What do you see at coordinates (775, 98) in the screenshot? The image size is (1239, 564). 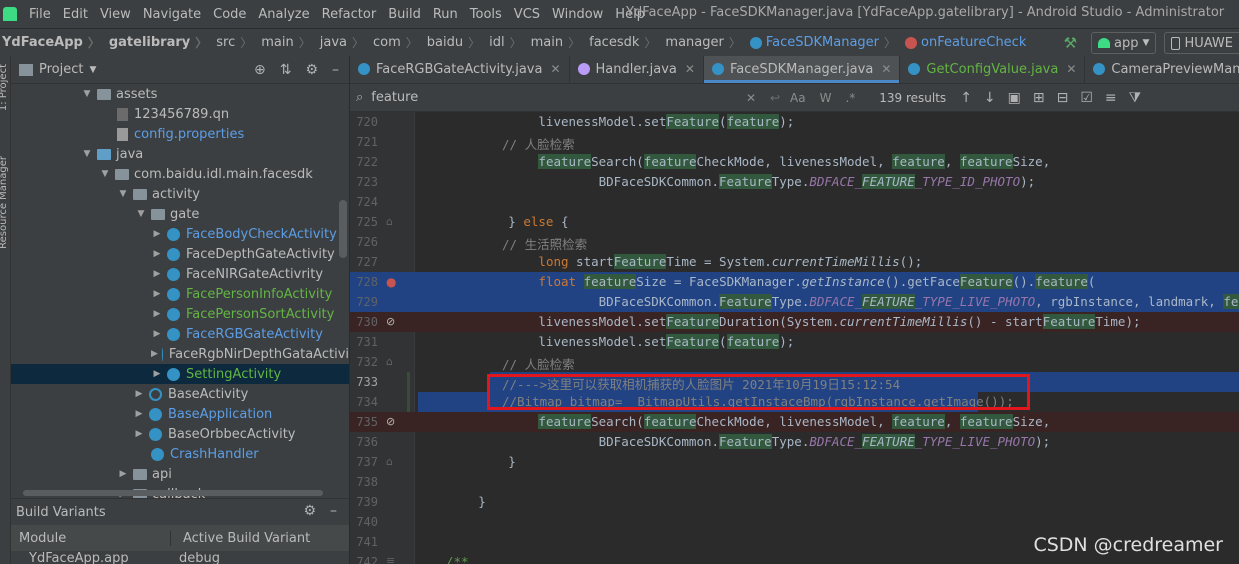 I see `new-line-icon: ↩` at bounding box center [775, 98].